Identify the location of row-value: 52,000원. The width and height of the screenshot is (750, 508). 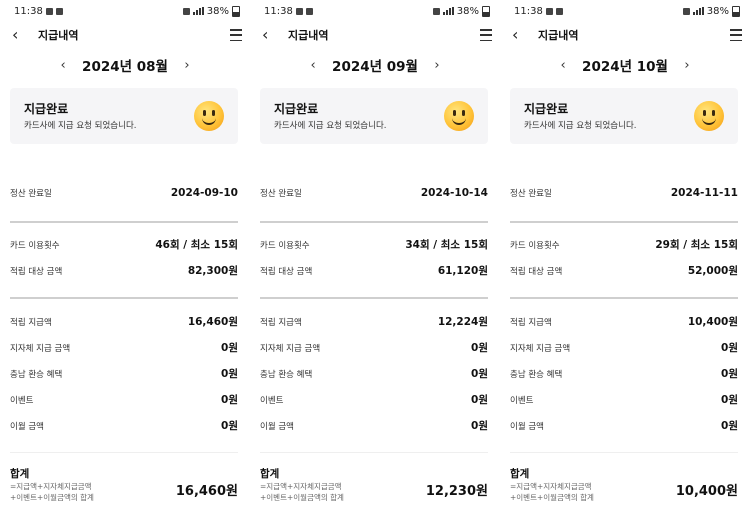
(712, 271).